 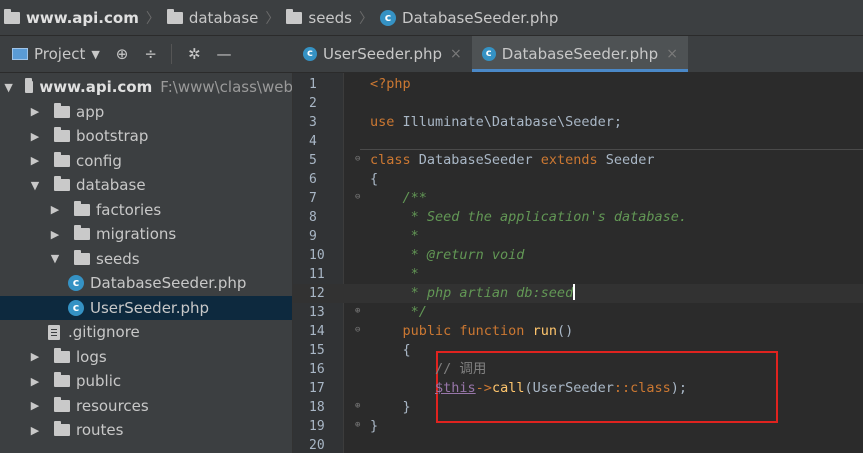 I want to click on code-line: 2, so click(x=578, y=103).